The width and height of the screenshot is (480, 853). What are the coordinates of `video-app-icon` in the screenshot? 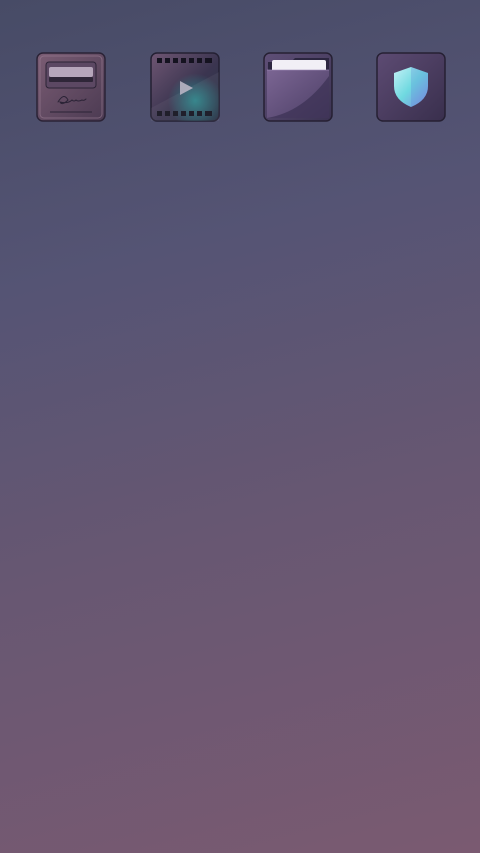 It's located at (185, 87).